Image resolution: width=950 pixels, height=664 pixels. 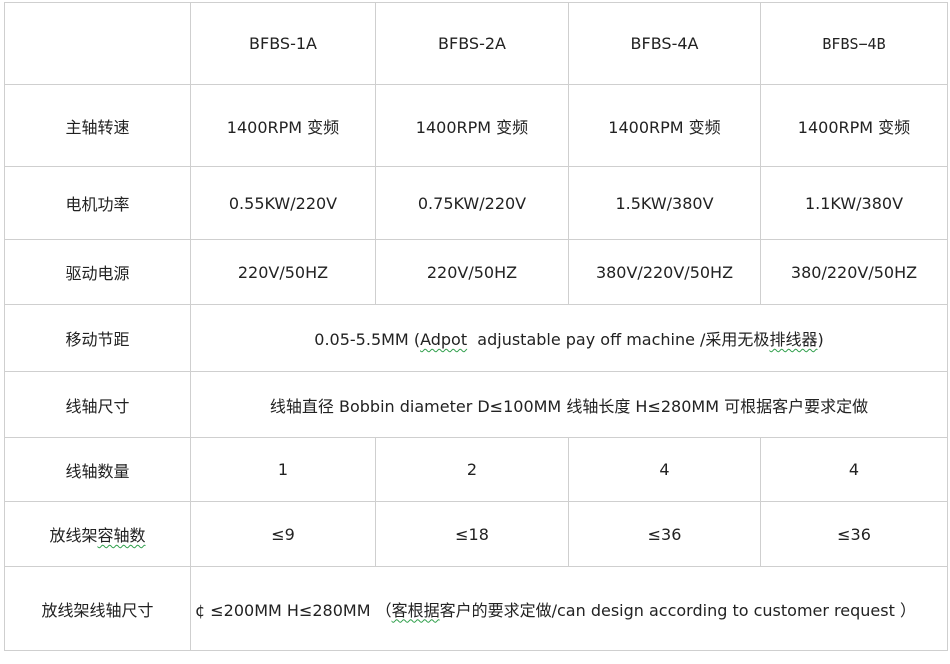 What do you see at coordinates (97, 43) in the screenshot?
I see `header-corner-cell` at bounding box center [97, 43].